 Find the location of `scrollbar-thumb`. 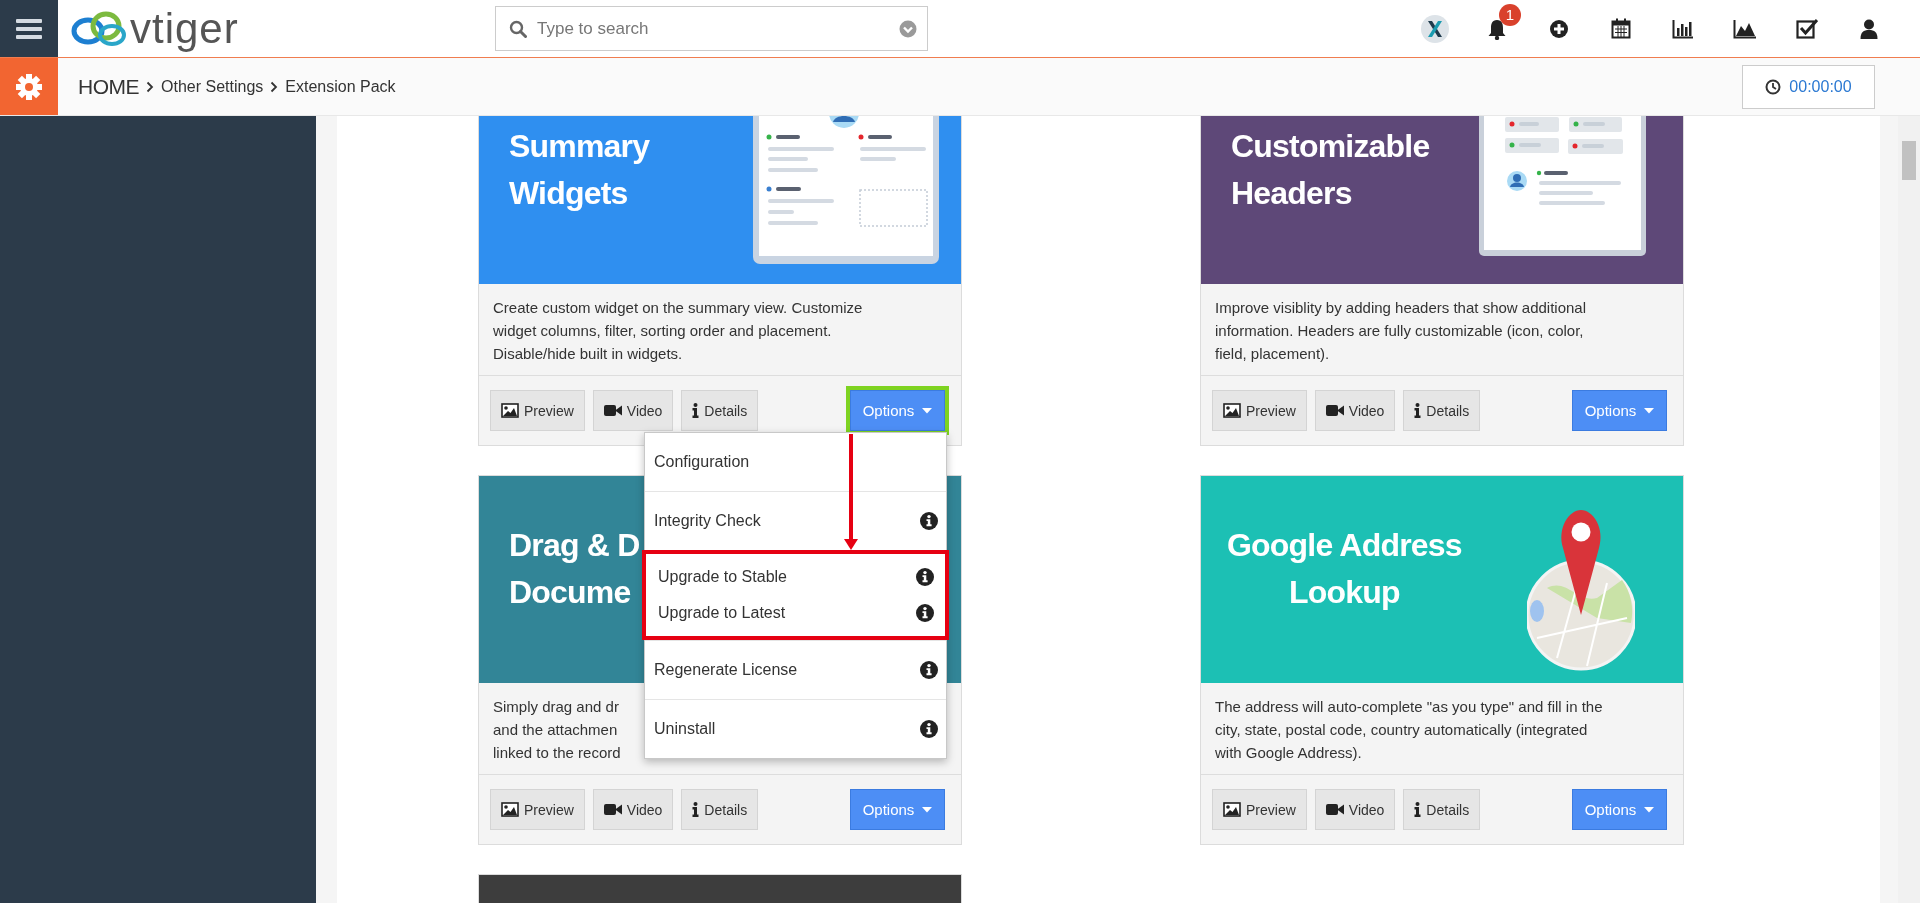

scrollbar-thumb is located at coordinates (1909, 160).